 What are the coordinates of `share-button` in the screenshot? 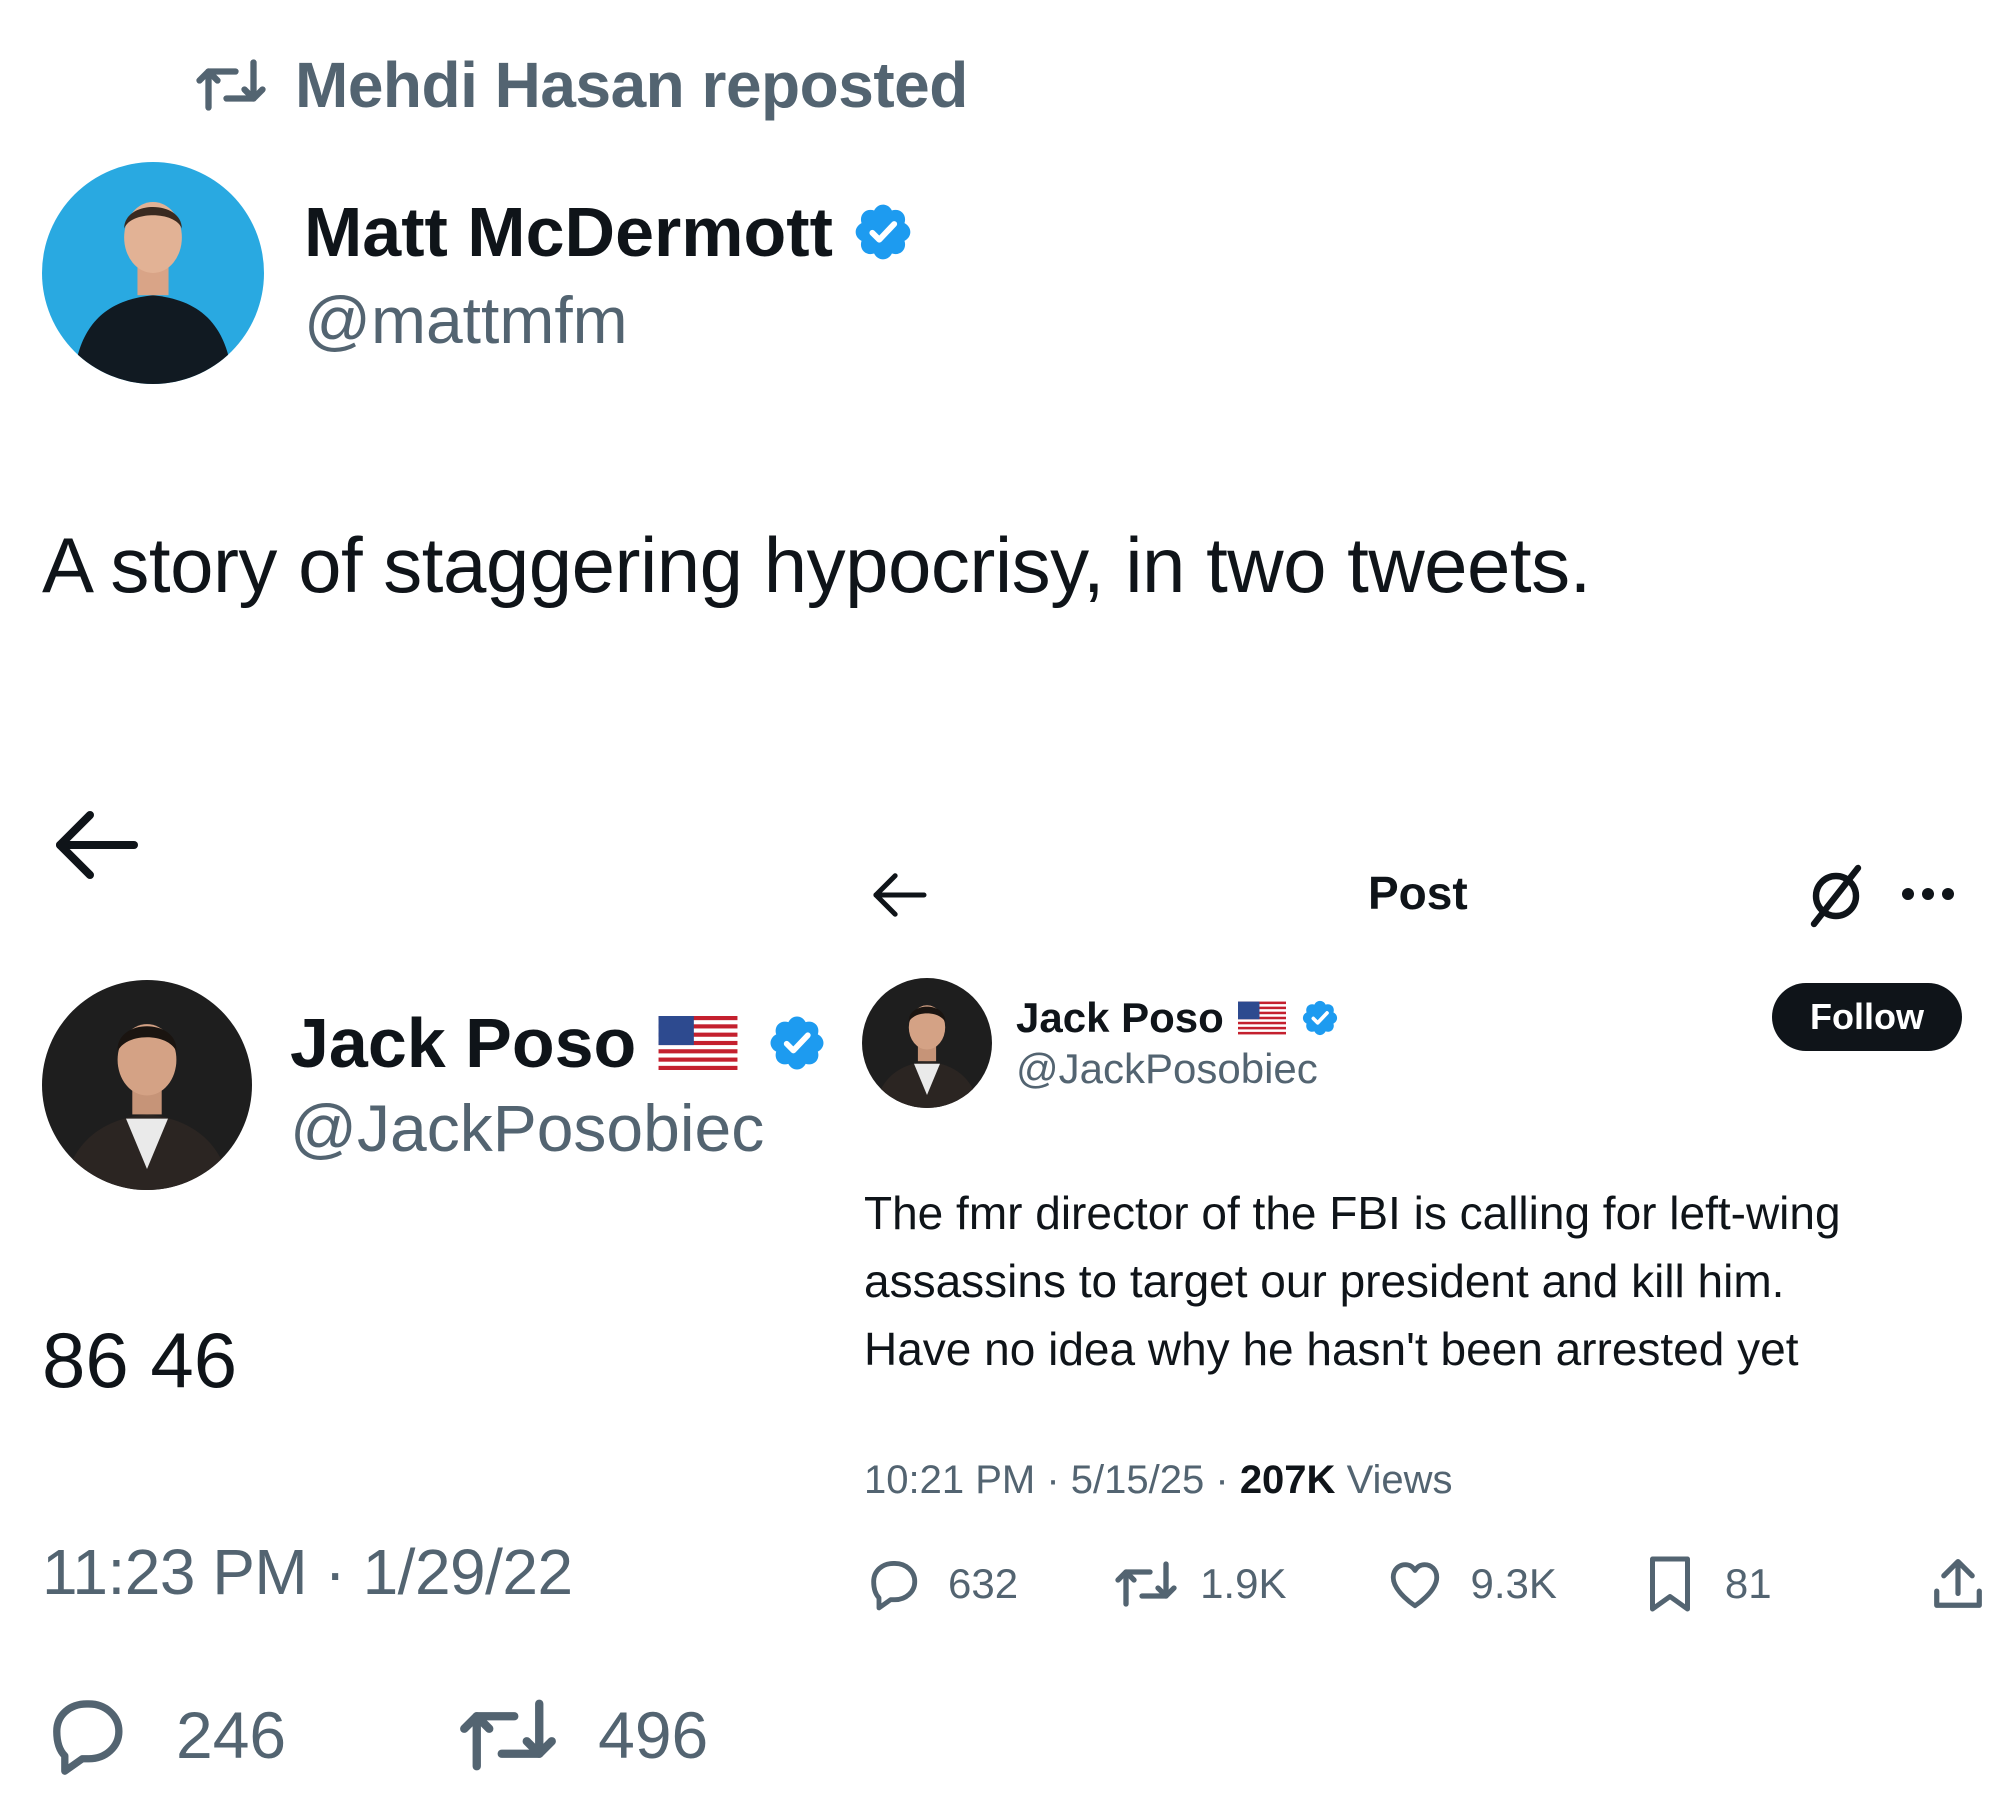 It's located at (1958, 1584).